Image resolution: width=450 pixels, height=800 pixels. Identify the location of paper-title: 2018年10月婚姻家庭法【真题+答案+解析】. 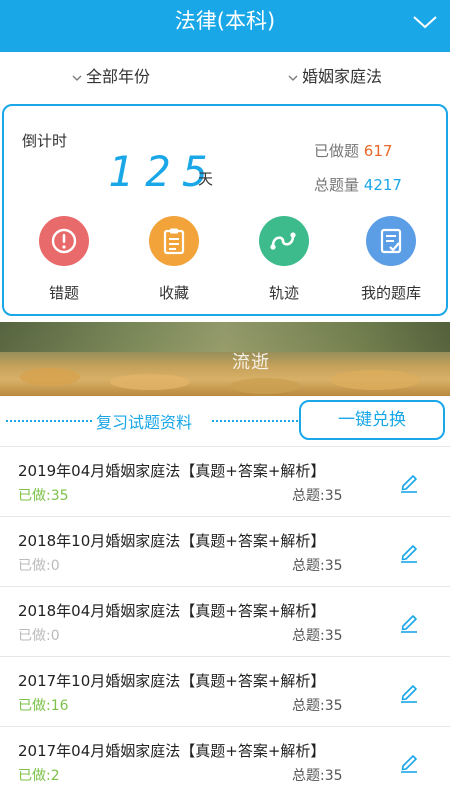
(172, 541).